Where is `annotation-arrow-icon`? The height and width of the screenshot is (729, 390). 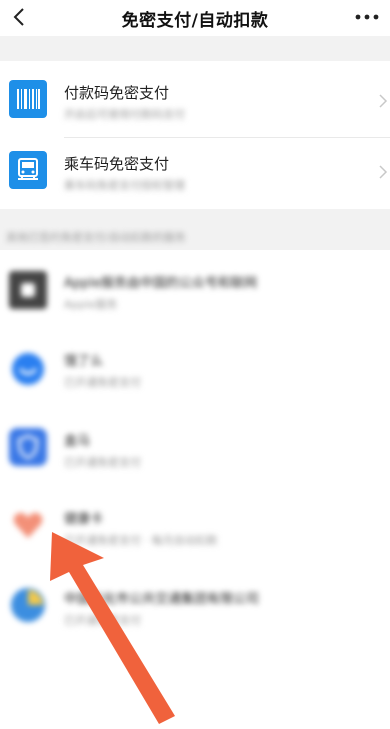
annotation-arrow-icon is located at coordinates (112, 628).